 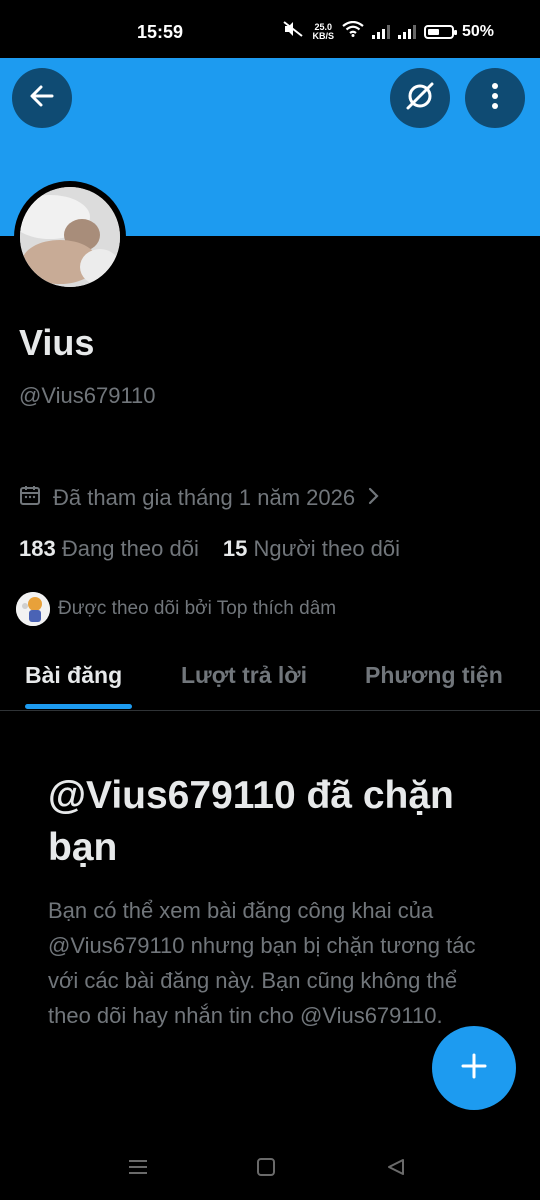 What do you see at coordinates (209, 549) in the screenshot?
I see `follow-stats: 183 Đang theo dõi 15 Người theo dõi` at bounding box center [209, 549].